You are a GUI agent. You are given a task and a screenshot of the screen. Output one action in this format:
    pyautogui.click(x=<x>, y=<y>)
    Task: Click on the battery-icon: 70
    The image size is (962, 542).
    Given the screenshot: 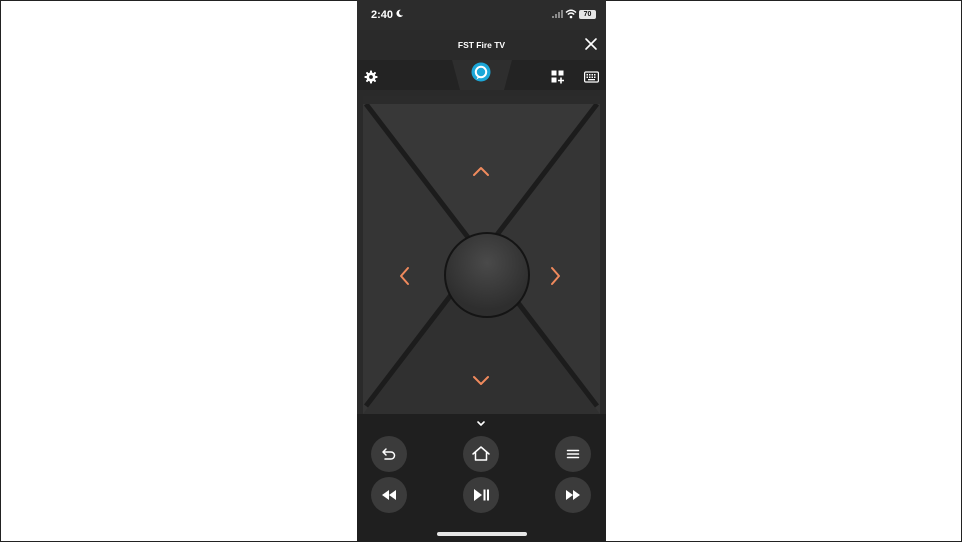 What is the action you would take?
    pyautogui.click(x=587, y=14)
    